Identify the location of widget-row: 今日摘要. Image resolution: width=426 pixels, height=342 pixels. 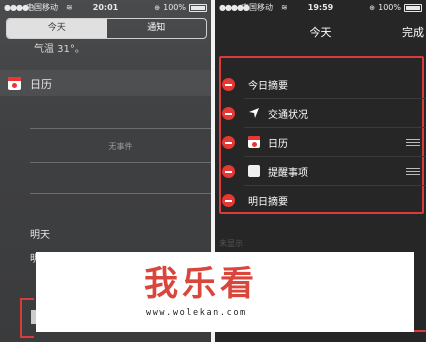
(320, 84).